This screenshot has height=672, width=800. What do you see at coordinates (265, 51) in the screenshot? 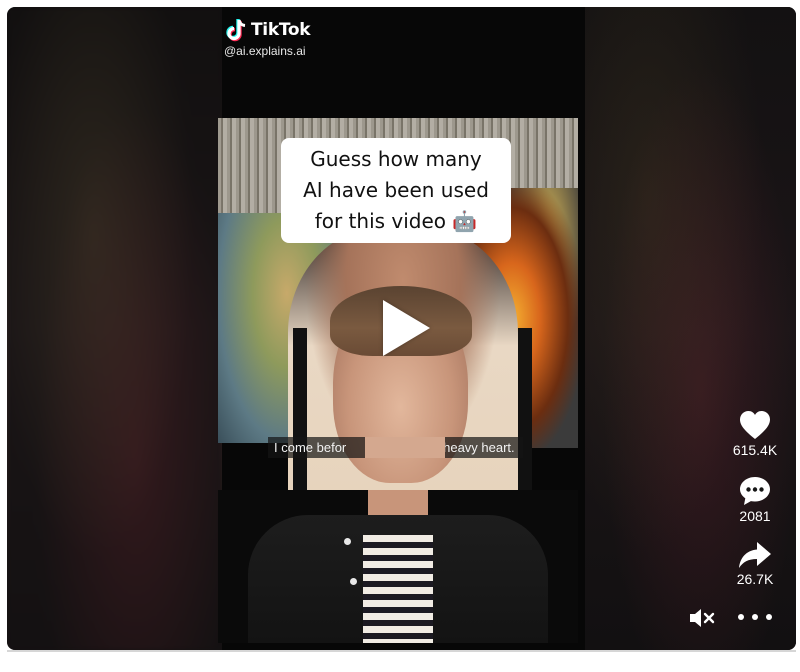
I see `creator-handle: @ai.explains.ai` at bounding box center [265, 51].